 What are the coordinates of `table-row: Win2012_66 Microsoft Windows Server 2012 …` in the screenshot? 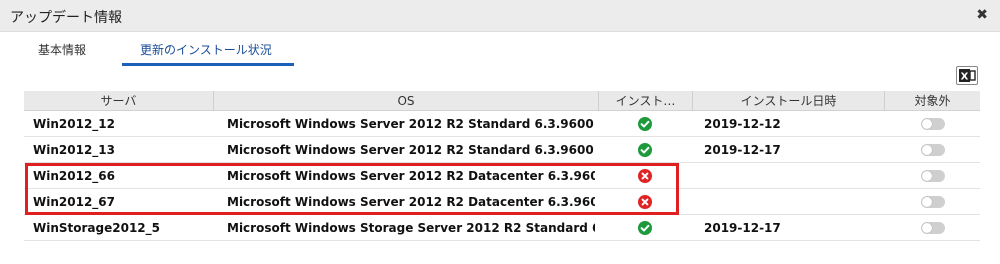 It's located at (502, 176).